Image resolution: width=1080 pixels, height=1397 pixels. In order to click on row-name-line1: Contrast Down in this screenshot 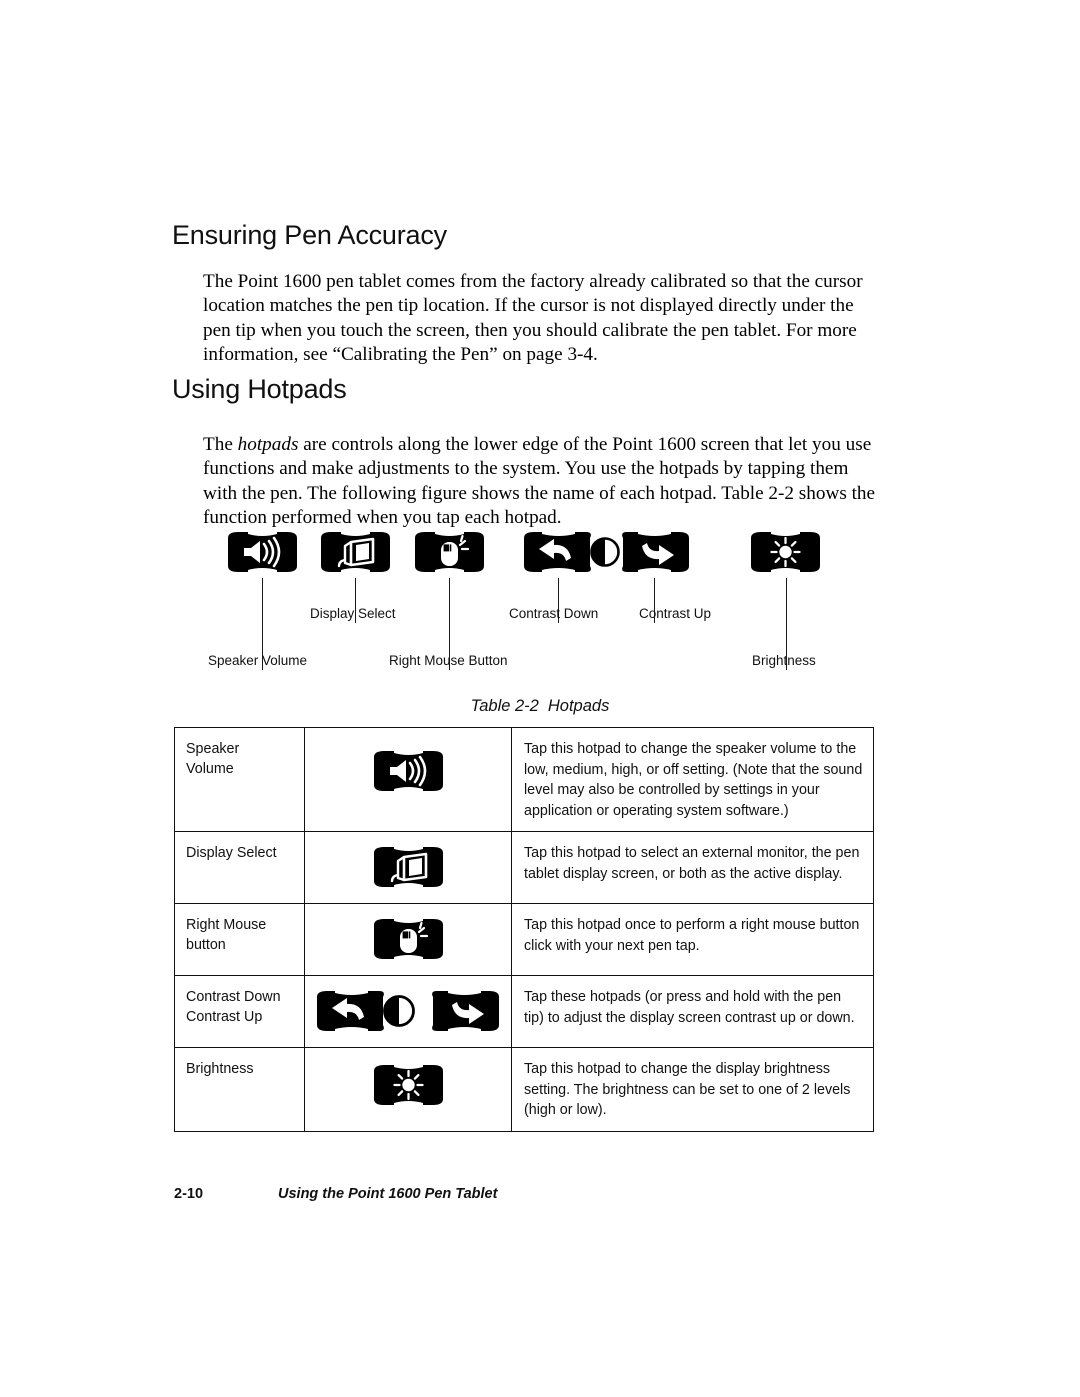, I will do `click(233, 997)`.